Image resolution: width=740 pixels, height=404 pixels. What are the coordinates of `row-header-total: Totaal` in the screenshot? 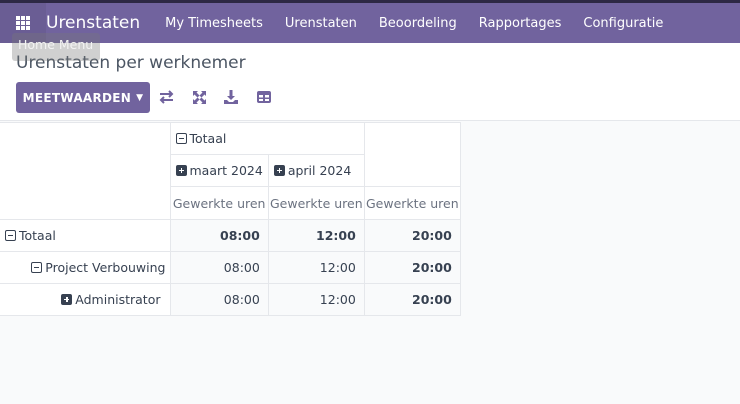 It's located at (85, 235).